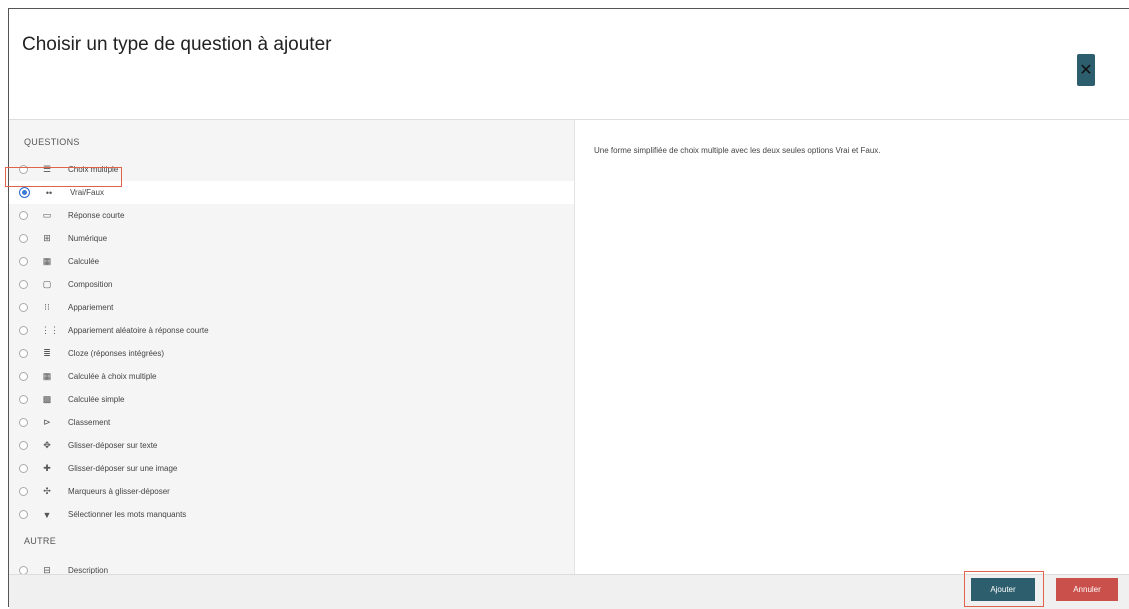 The width and height of the screenshot is (1129, 609). I want to click on question-type-label: Sélectionner les mots manquants, so click(127, 514).